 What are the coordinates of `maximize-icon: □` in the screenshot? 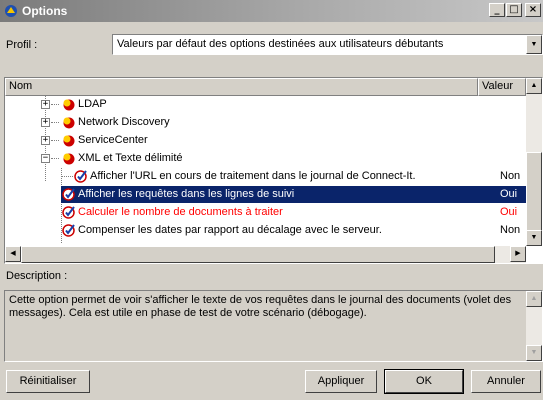 It's located at (514, 9).